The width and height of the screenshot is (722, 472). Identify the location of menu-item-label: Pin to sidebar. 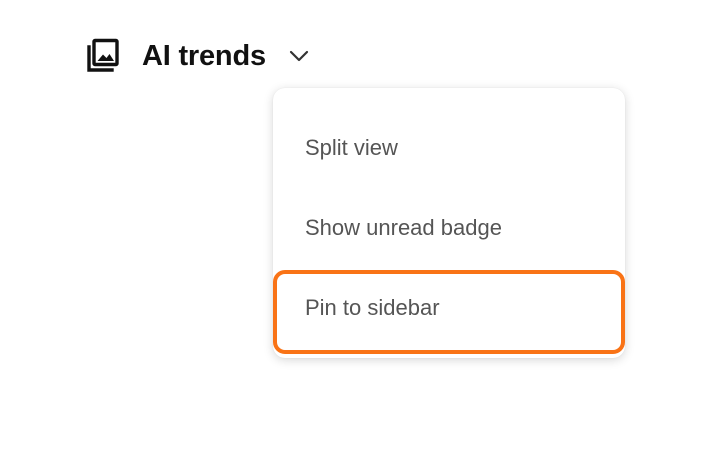
(372, 307).